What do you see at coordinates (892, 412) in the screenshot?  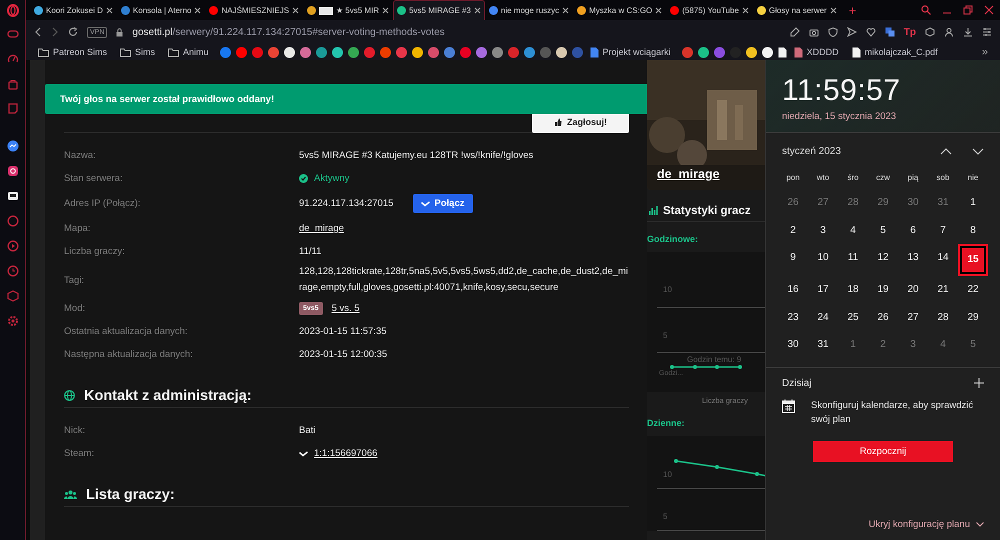 I see `agenda-message: Skonfiguruj kalendarze, aby sprawdzić swój plan` at bounding box center [892, 412].